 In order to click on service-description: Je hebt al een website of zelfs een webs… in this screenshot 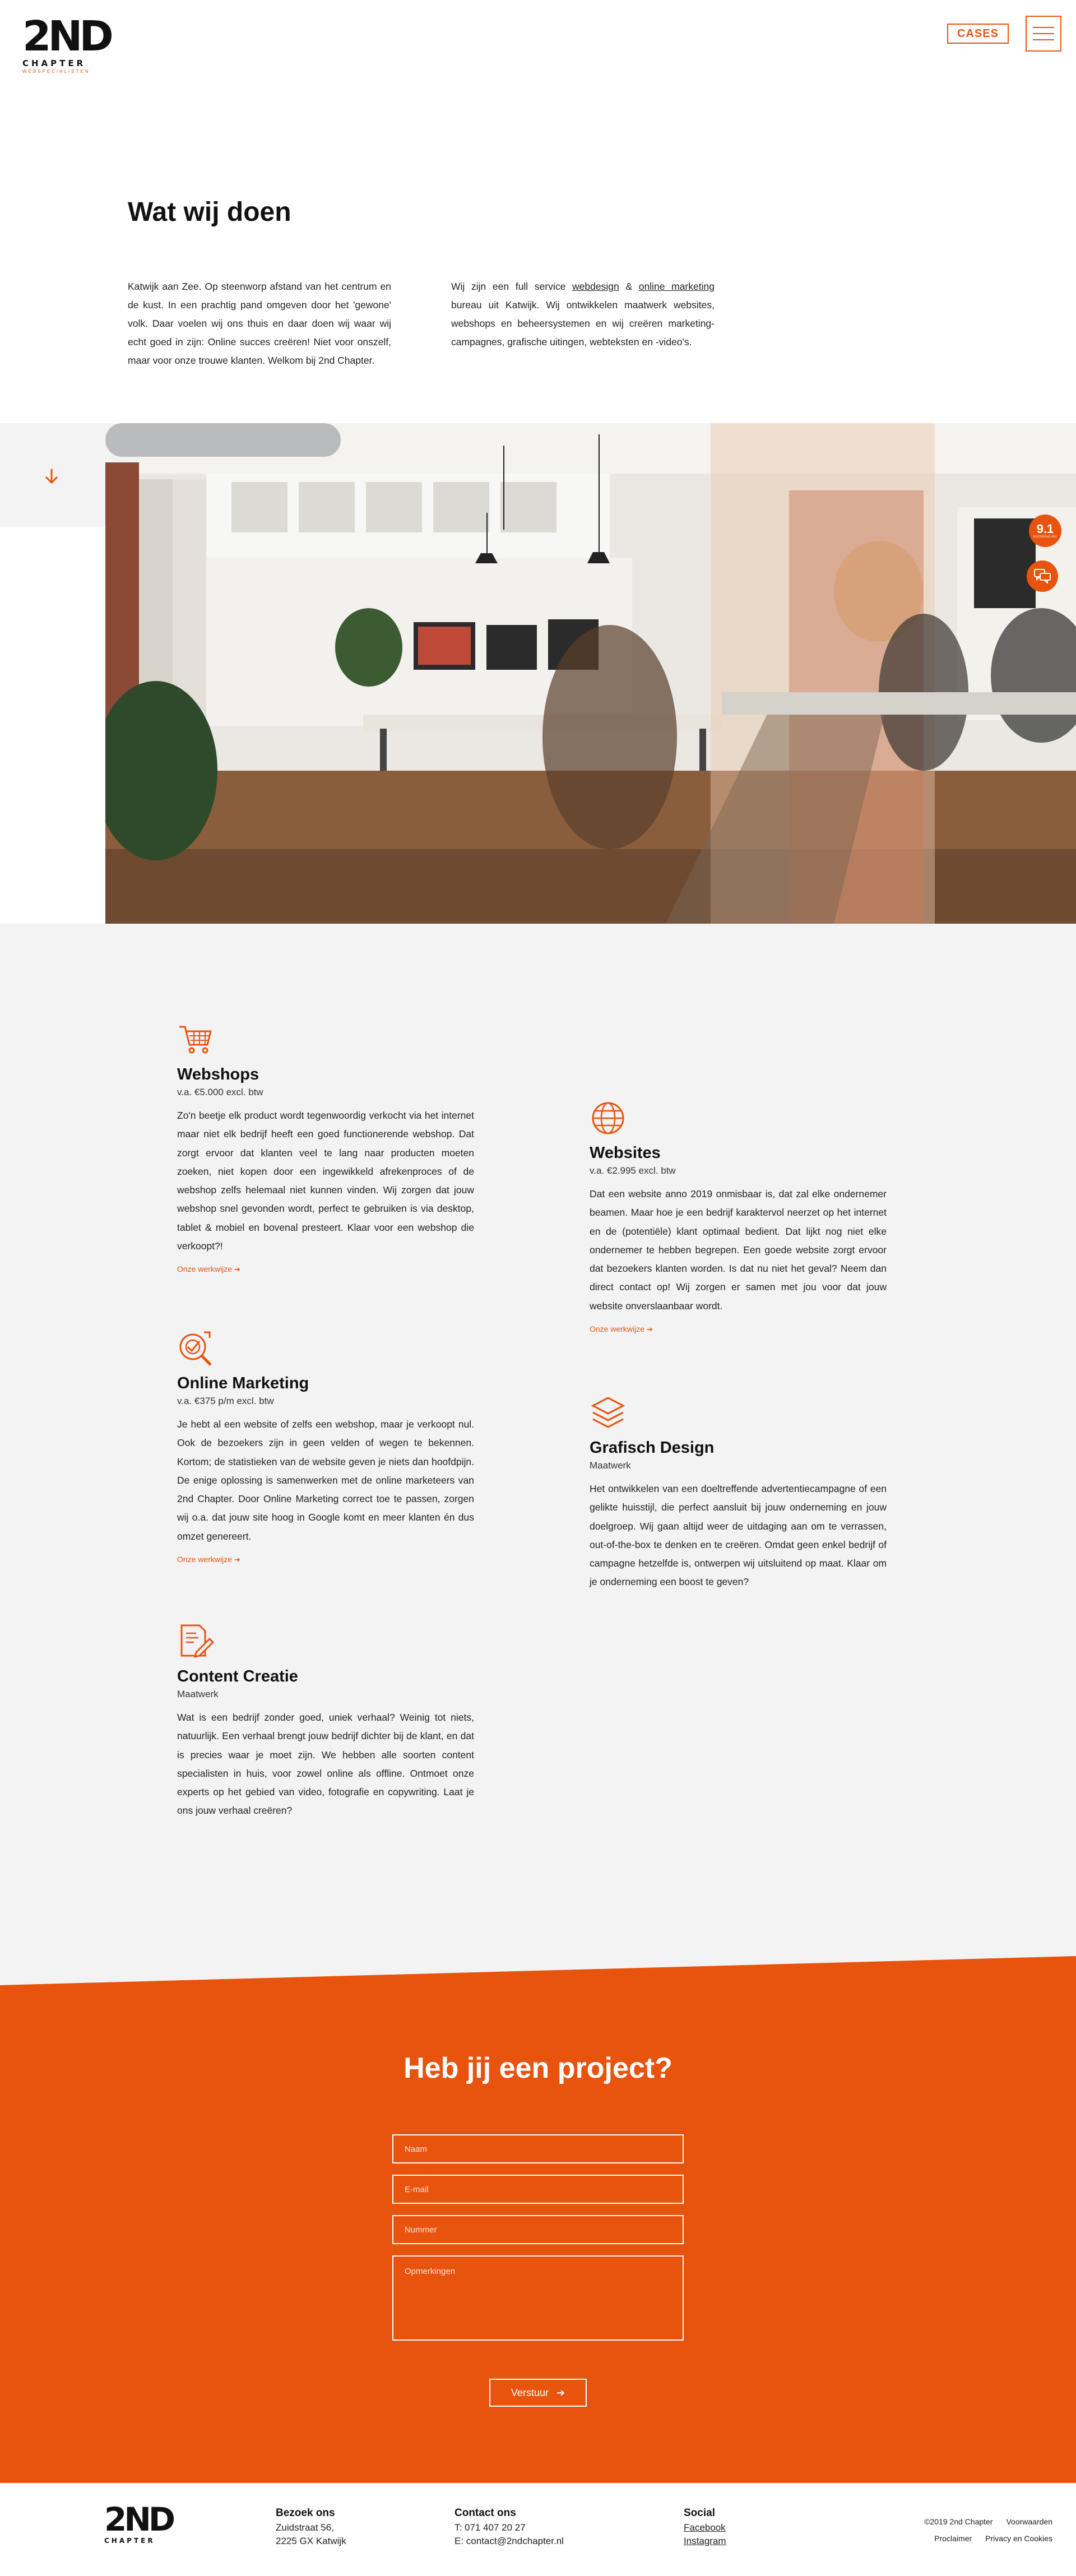, I will do `click(325, 1480)`.